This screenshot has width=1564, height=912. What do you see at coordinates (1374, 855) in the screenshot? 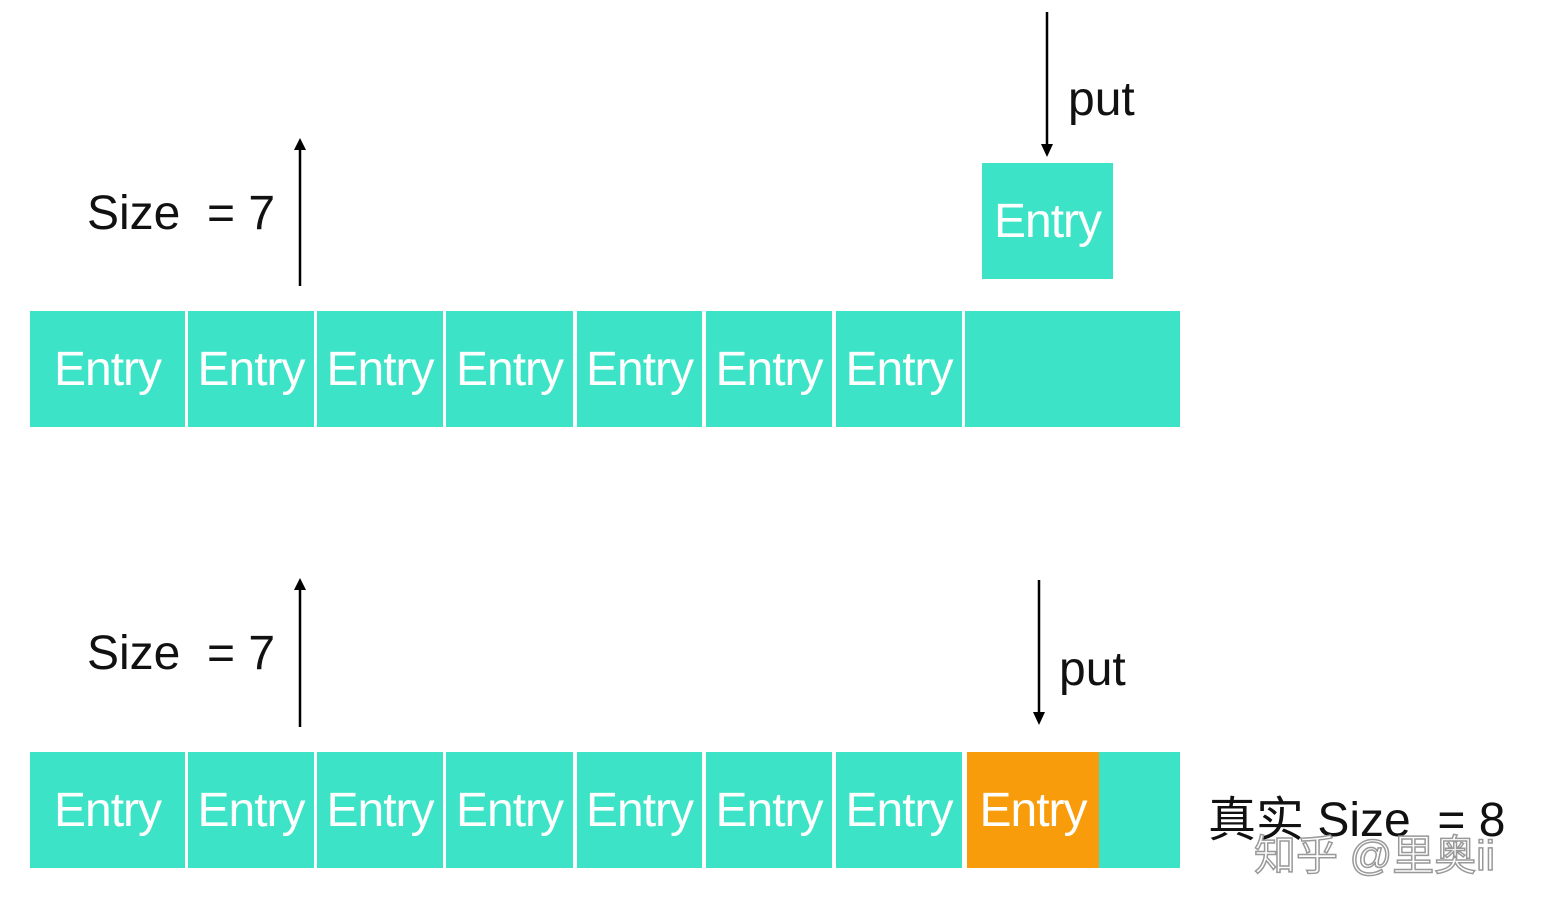
I see `watermark: 知乎 @里奥ii` at bounding box center [1374, 855].